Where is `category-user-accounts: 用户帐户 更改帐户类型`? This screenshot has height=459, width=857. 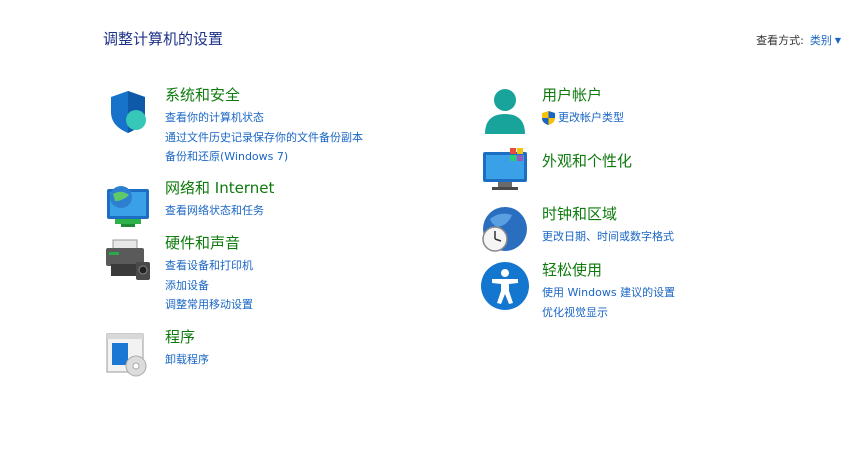
category-user-accounts: 用户帐户 更改帐户类型 is located at coordinates (552, 111).